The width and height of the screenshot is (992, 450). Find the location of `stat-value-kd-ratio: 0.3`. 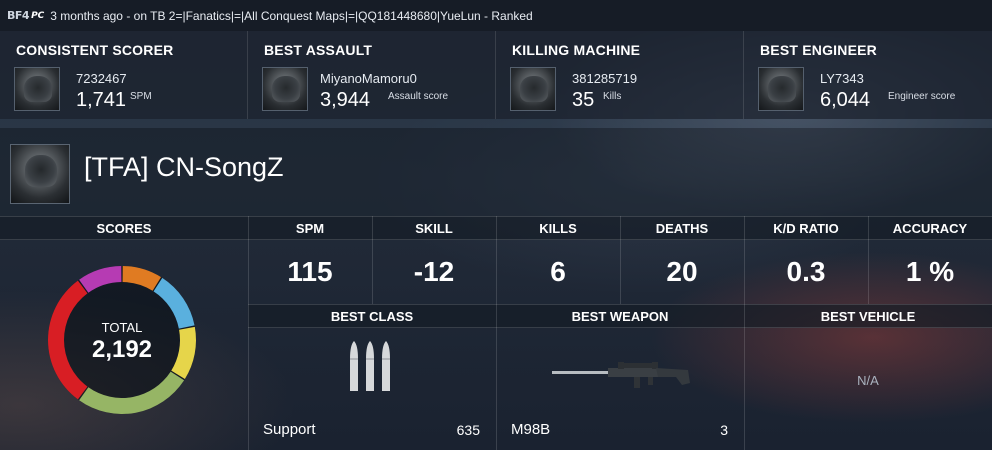

stat-value-kd-ratio: 0.3 is located at coordinates (806, 271).